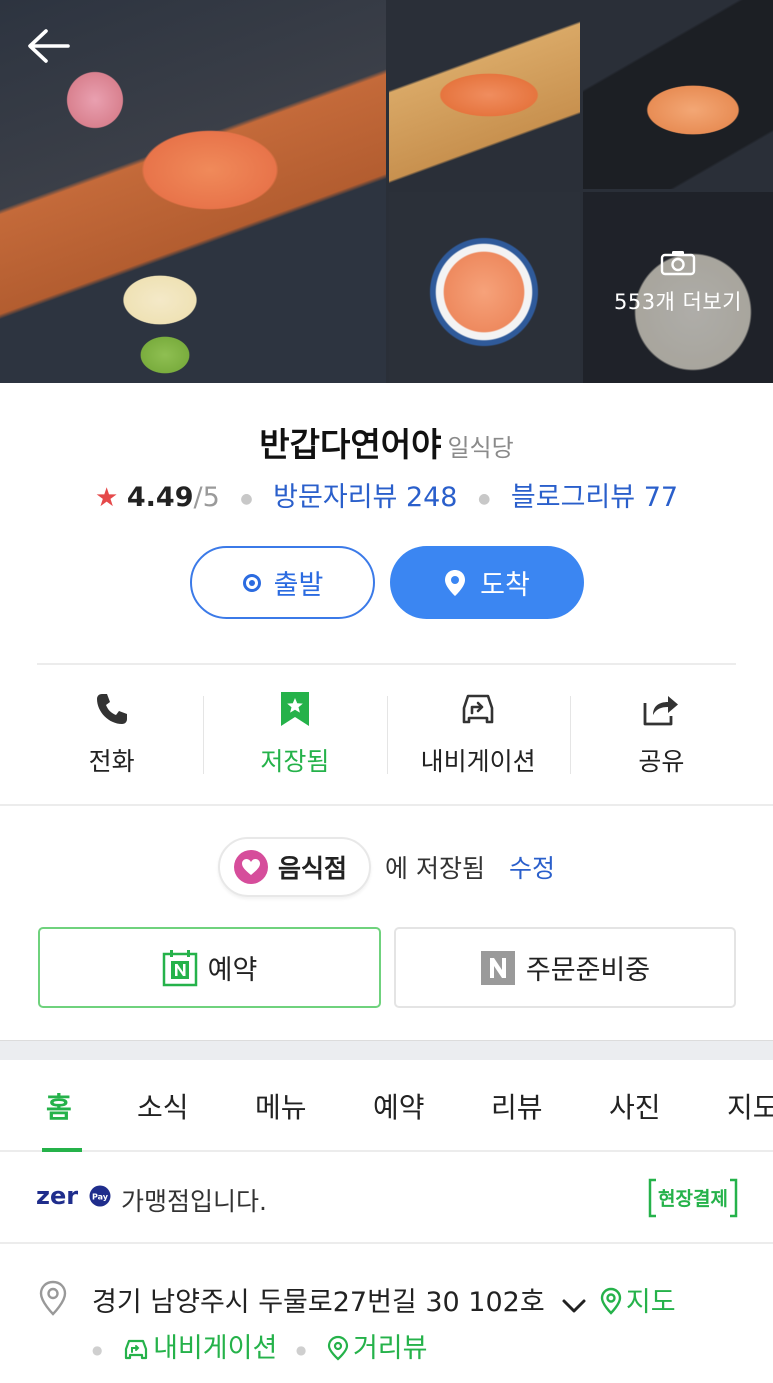  What do you see at coordinates (111, 733) in the screenshot?
I see `call-button: 전화` at bounding box center [111, 733].